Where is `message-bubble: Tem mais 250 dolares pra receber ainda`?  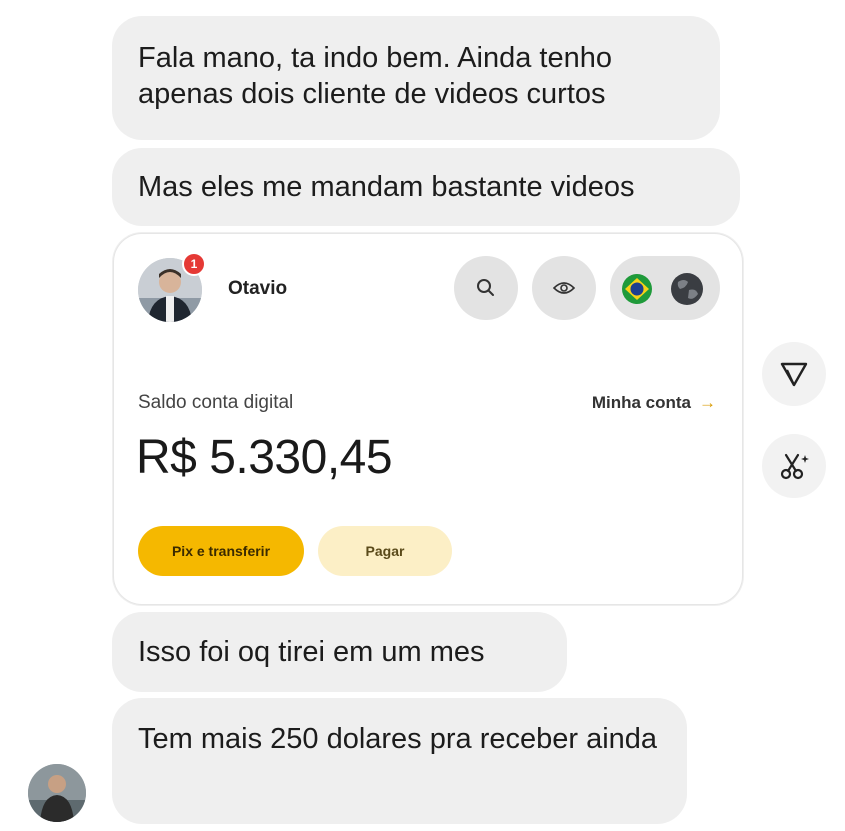 message-bubble: Tem mais 250 dolares pra receber ainda is located at coordinates (399, 761).